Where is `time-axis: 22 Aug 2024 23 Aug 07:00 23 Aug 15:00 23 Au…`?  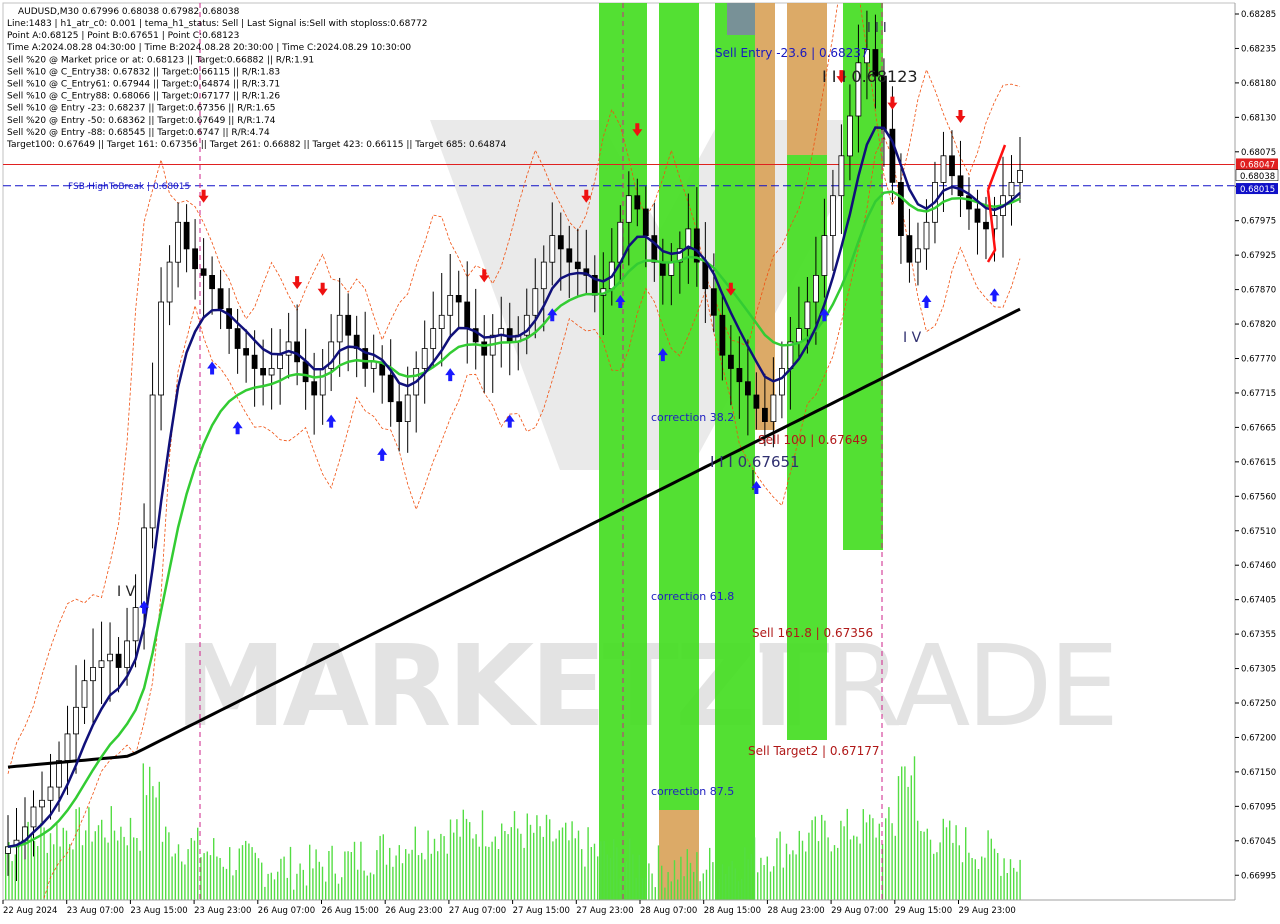 time-axis: 22 Aug 2024 23 Aug 07:00 23 Aug 15:00 23 Au… is located at coordinates (640, 909).